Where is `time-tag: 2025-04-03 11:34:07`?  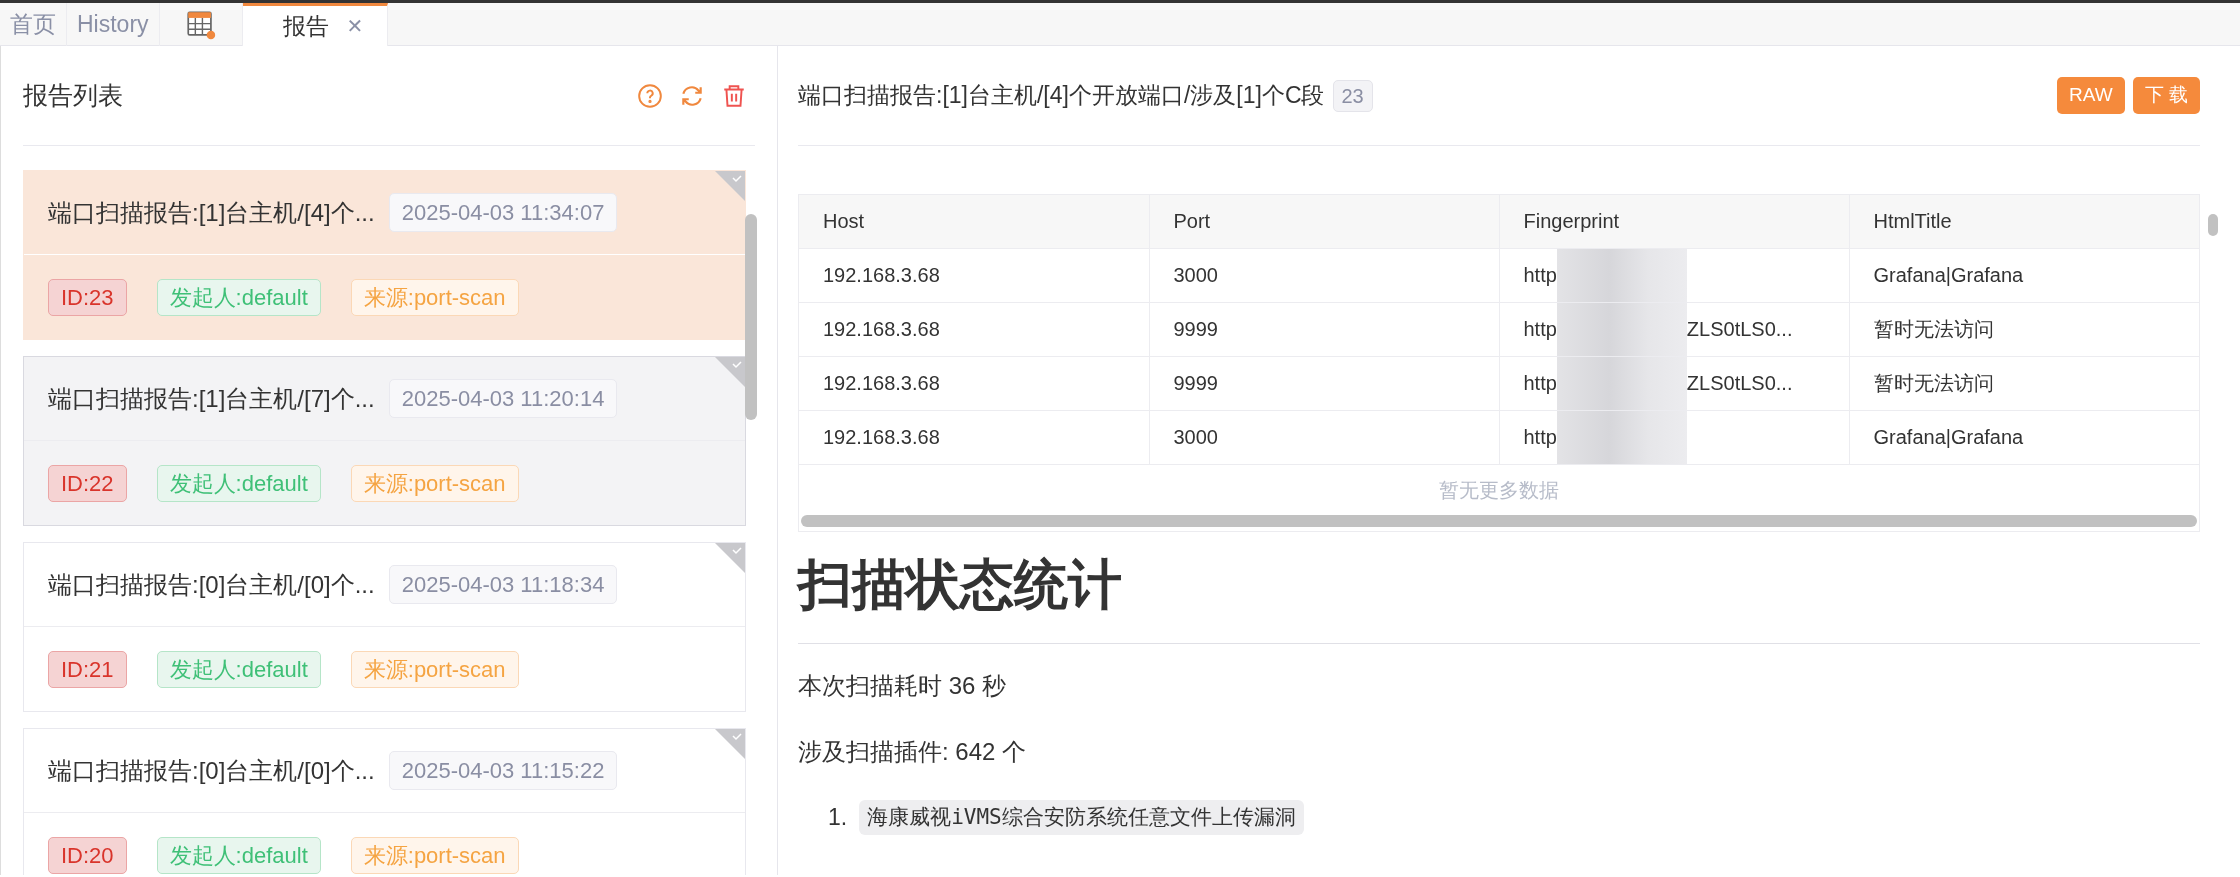 time-tag: 2025-04-03 11:34:07 is located at coordinates (503, 212).